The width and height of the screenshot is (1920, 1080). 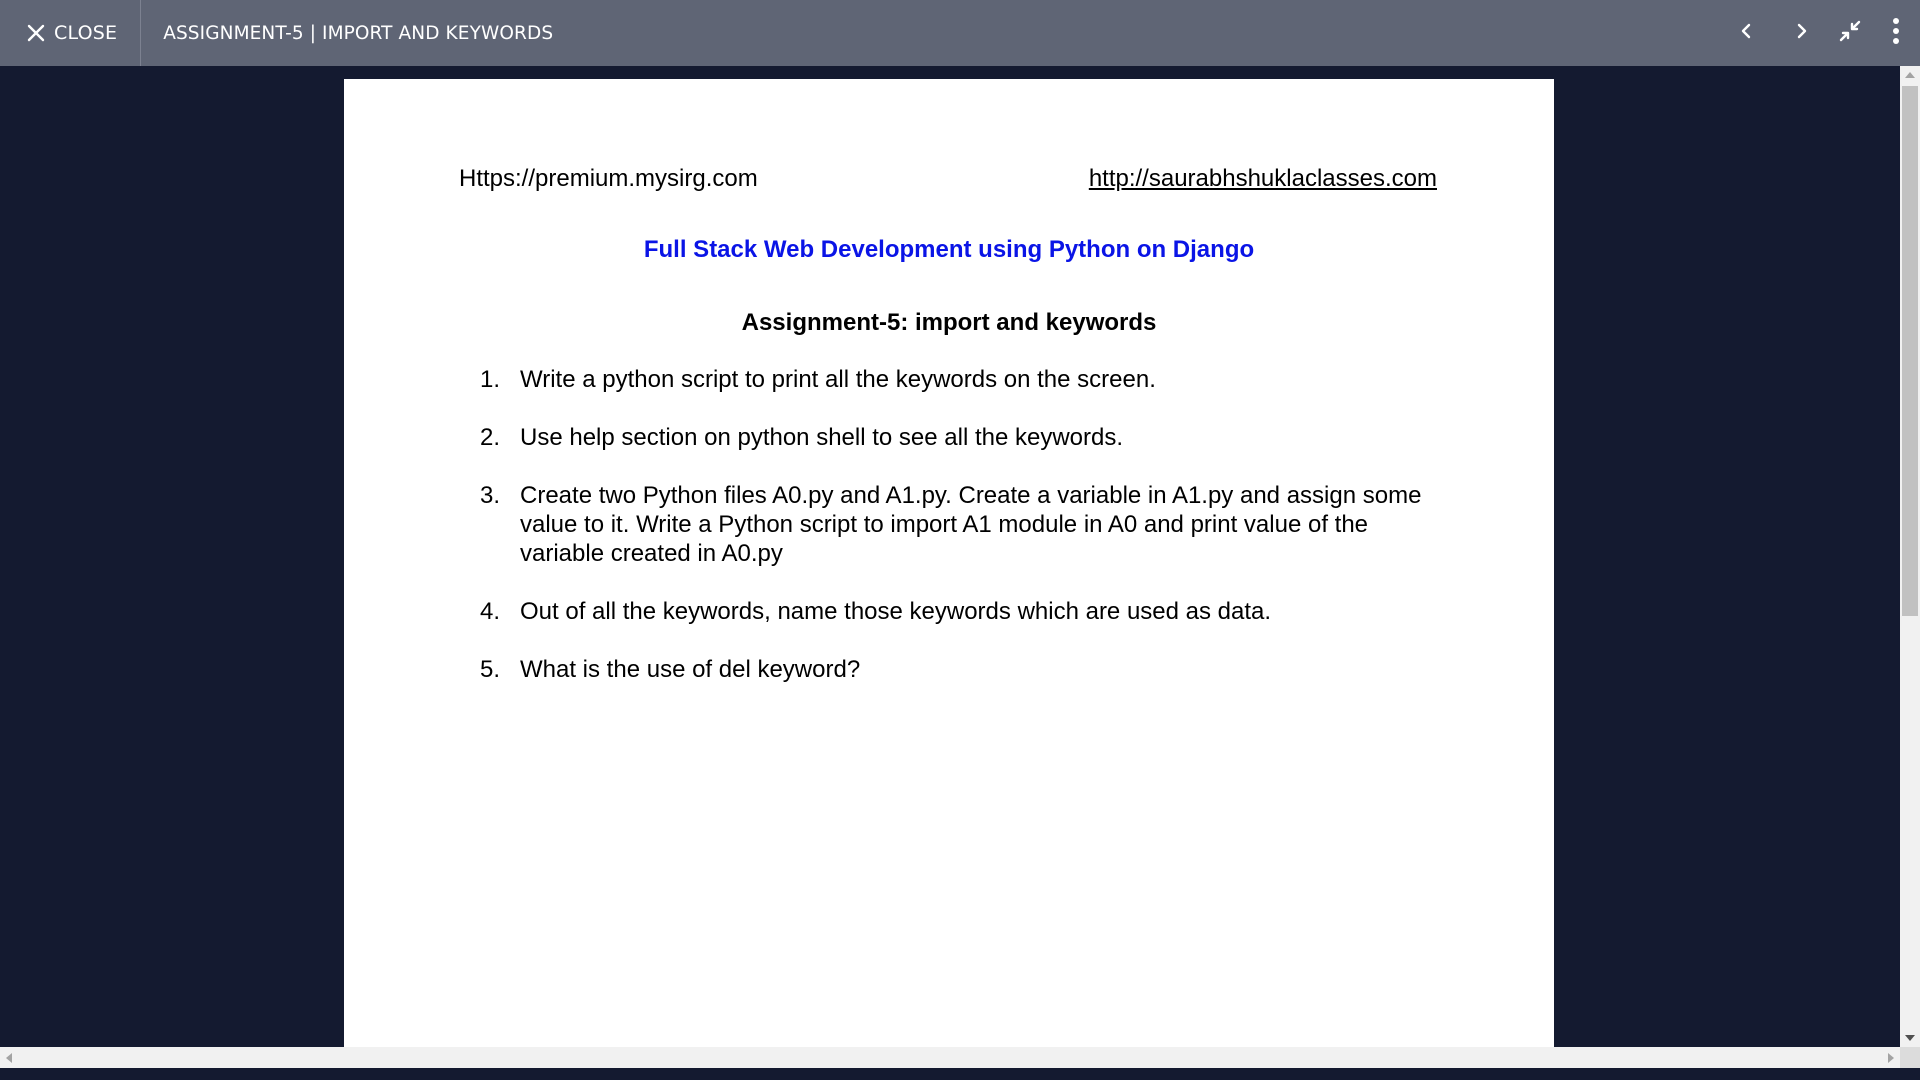 I want to click on viewer-controls, so click(x=1823, y=33).